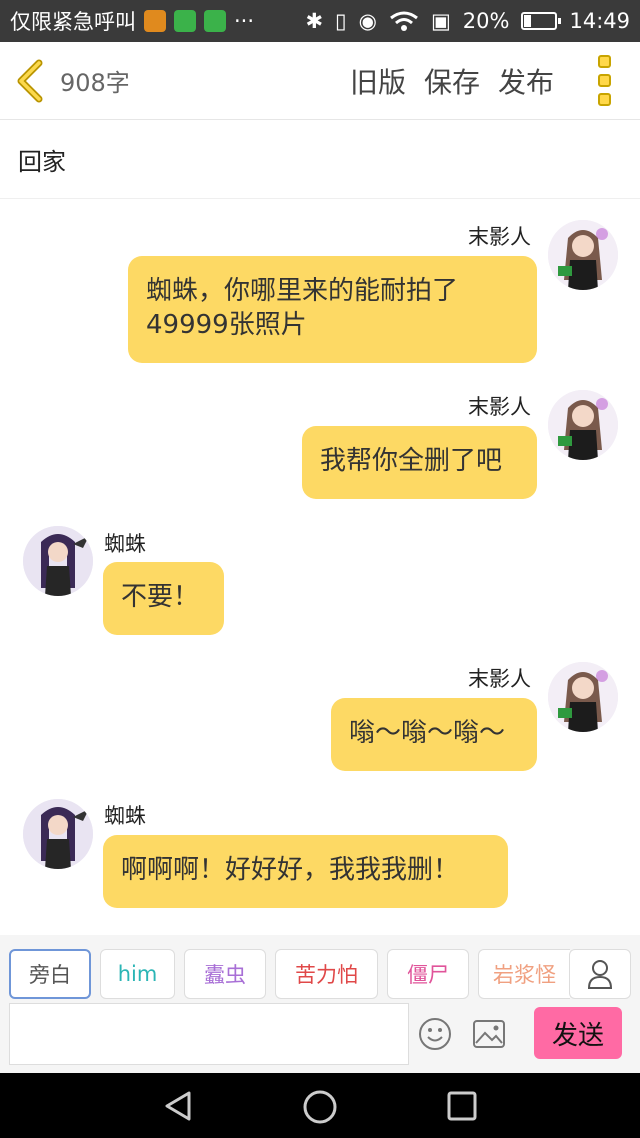 Image resolution: width=640 pixels, height=1138 pixels. Describe the element at coordinates (404, 21) in the screenshot. I see `wifi-icon` at that location.